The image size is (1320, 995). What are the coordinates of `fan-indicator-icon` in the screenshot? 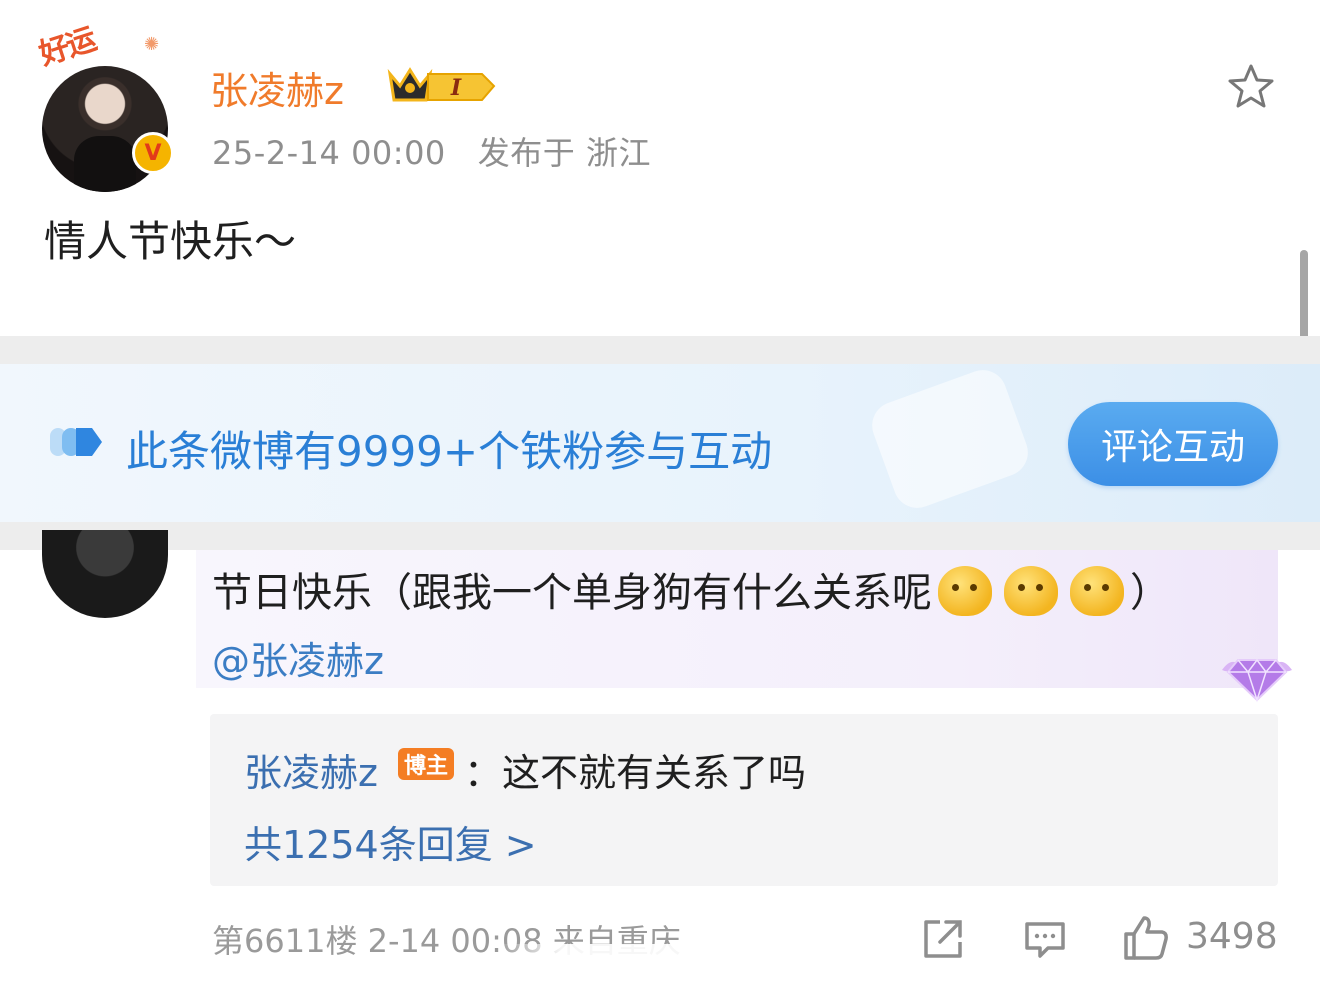 It's located at (76, 442).